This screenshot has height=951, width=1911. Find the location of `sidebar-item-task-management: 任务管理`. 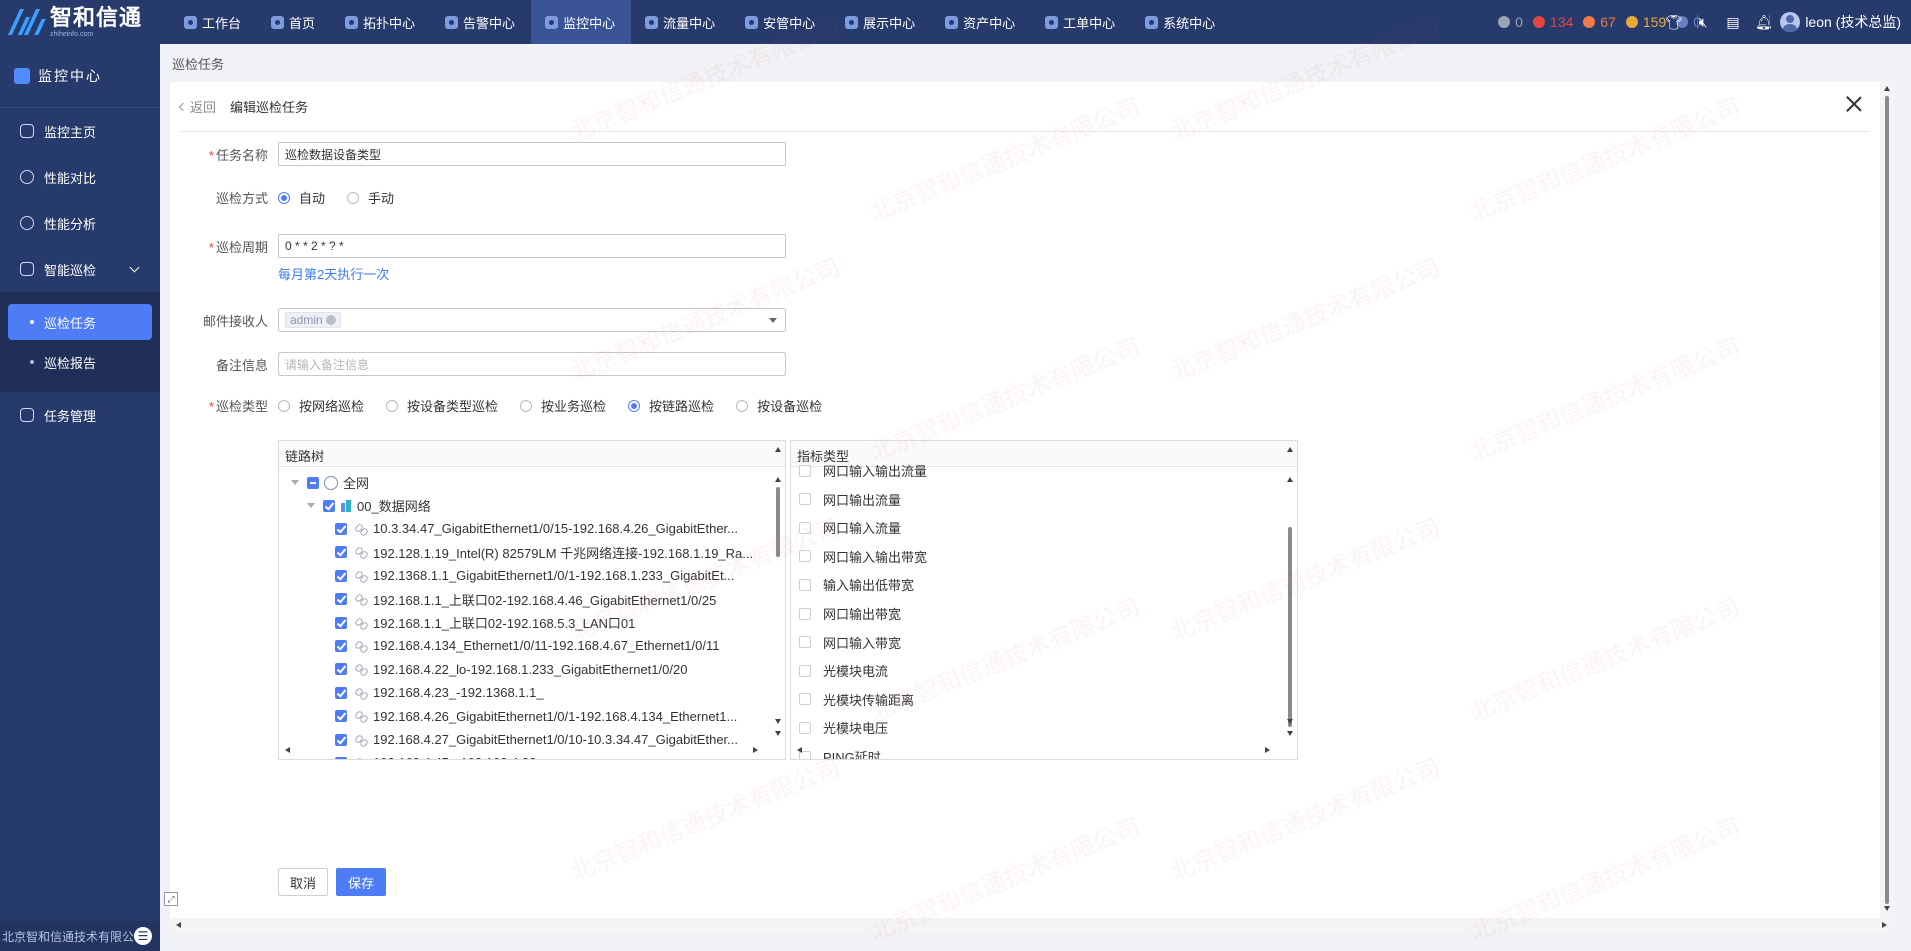

sidebar-item-task-management: 任务管理 is located at coordinates (80, 415).